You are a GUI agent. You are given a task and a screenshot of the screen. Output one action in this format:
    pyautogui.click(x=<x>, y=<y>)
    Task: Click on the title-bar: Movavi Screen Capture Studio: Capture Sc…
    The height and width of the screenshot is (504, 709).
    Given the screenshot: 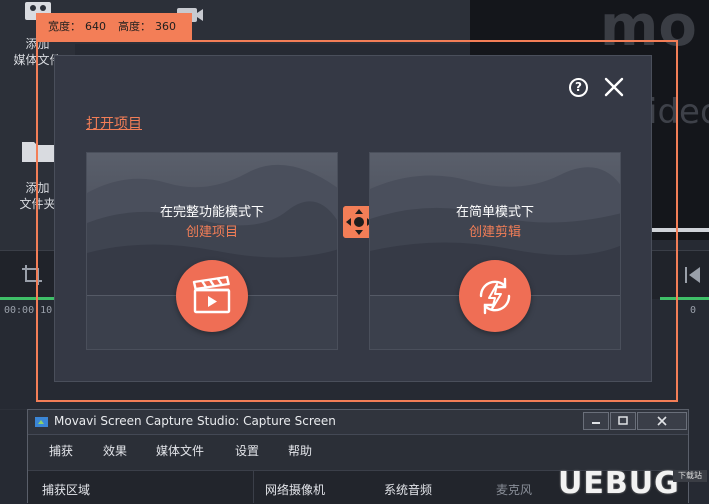 What is the action you would take?
    pyautogui.click(x=358, y=422)
    